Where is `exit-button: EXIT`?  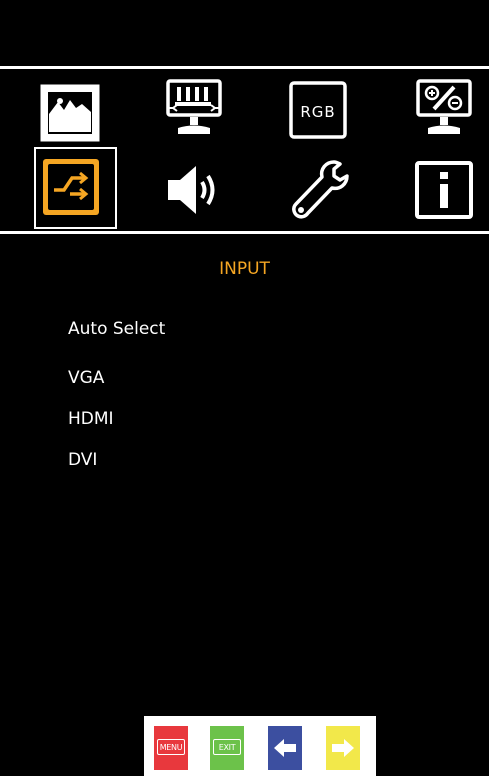
exit-button: EXIT is located at coordinates (227, 748).